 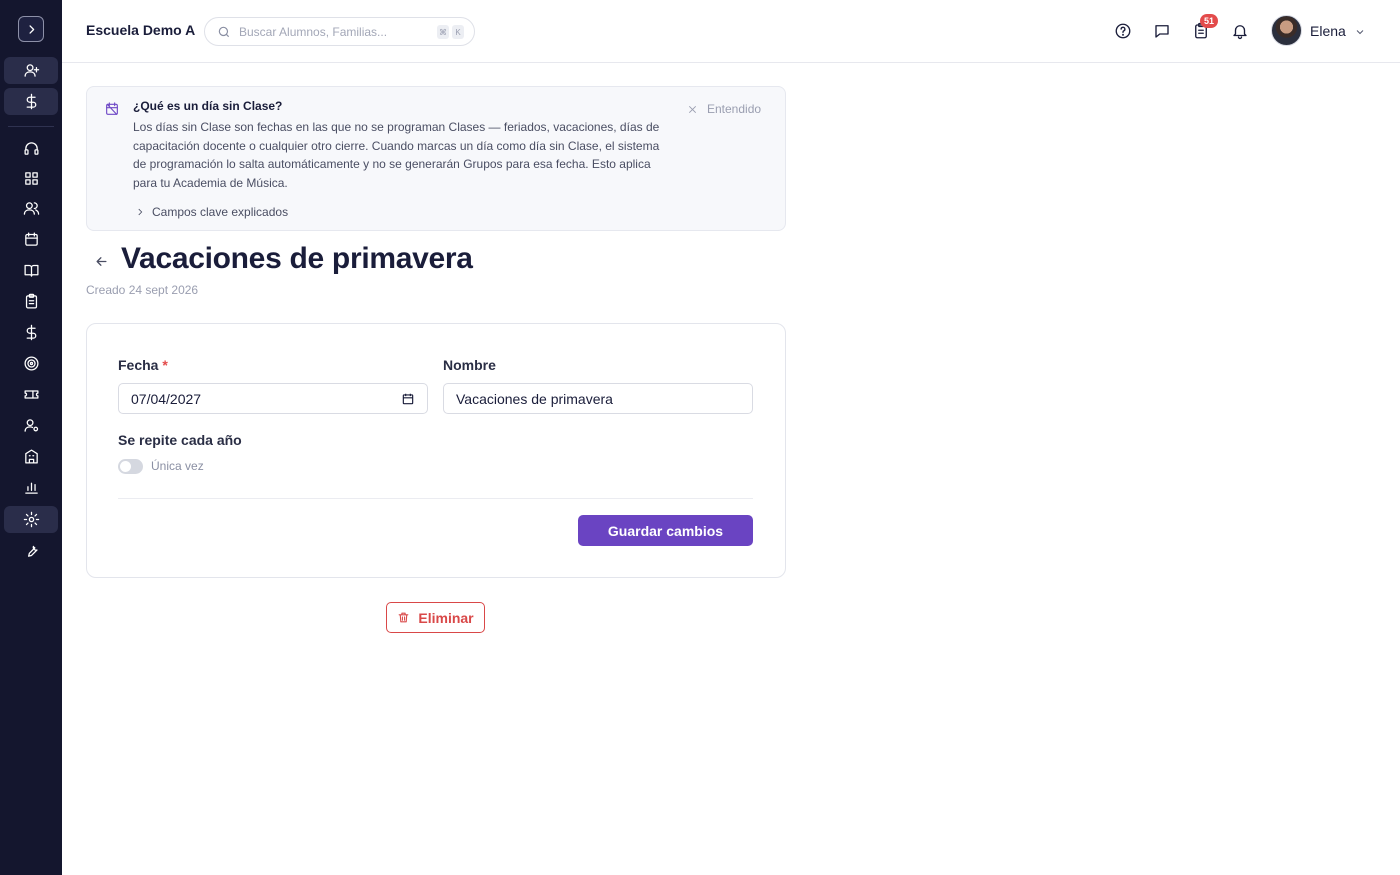 I want to click on sidebar-item-support, so click(x=31, y=148).